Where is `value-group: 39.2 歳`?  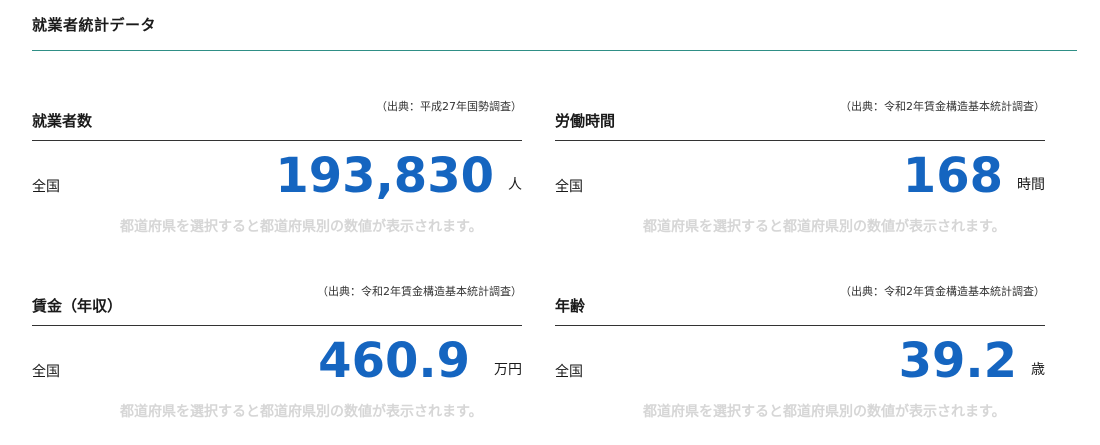 value-group: 39.2 歳 is located at coordinates (972, 361).